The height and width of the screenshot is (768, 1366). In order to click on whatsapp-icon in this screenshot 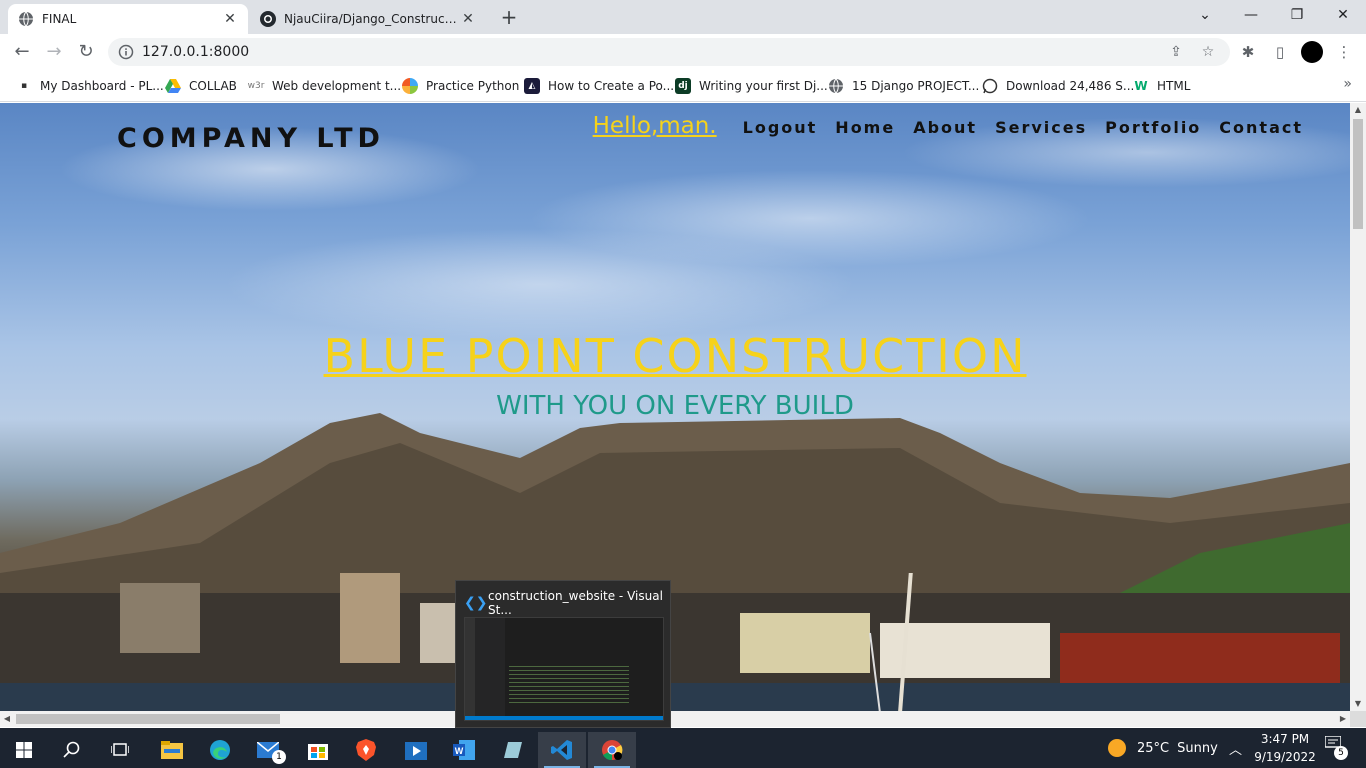, I will do `click(990, 86)`.